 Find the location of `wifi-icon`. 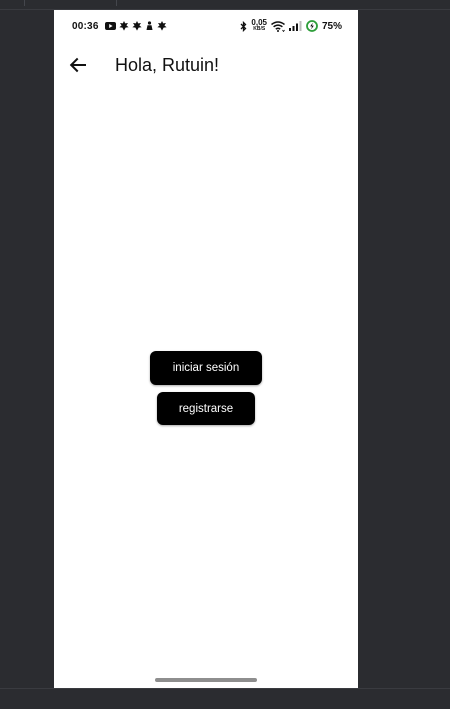

wifi-icon is located at coordinates (278, 26).